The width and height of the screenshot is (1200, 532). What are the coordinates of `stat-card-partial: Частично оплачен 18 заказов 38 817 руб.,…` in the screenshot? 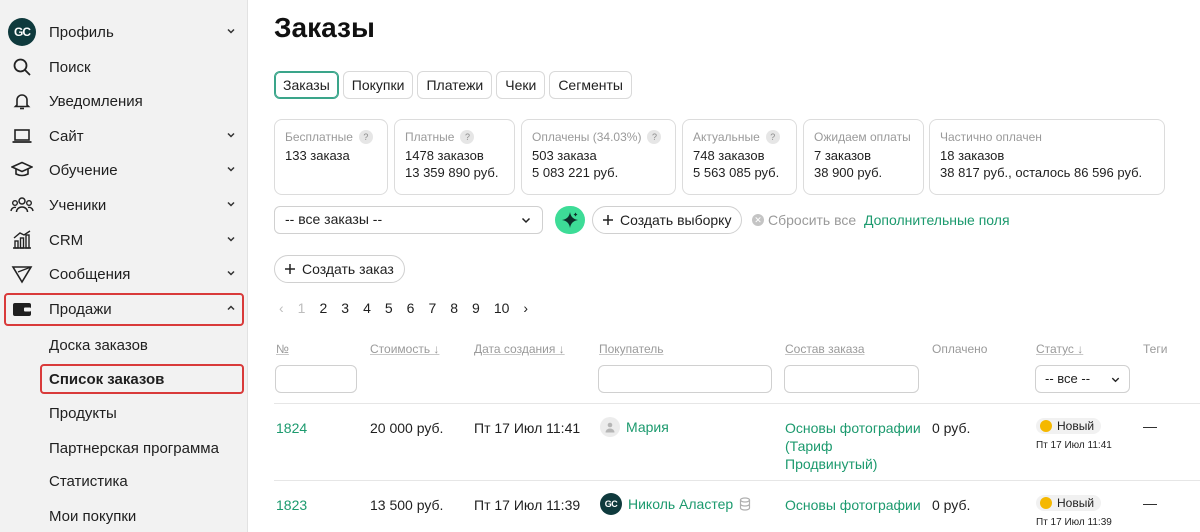 It's located at (1047, 157).